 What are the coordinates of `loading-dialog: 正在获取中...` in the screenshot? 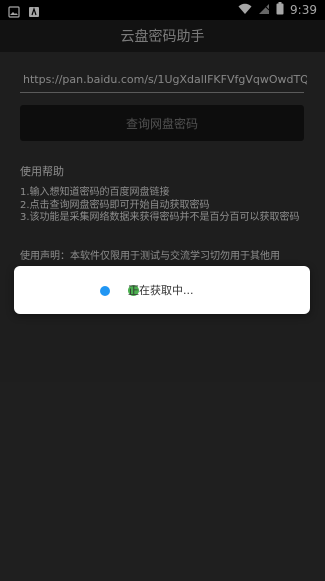 It's located at (162, 290).